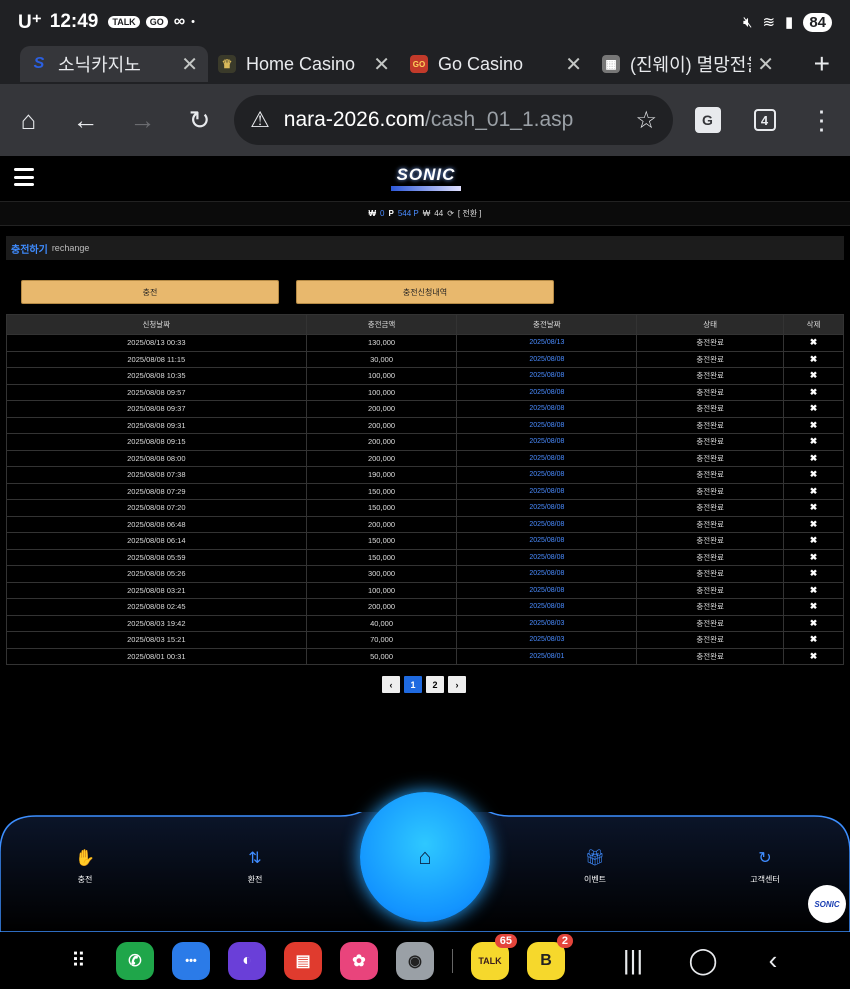  What do you see at coordinates (381, 590) in the screenshot?
I see `amount-cell: 100,000` at bounding box center [381, 590].